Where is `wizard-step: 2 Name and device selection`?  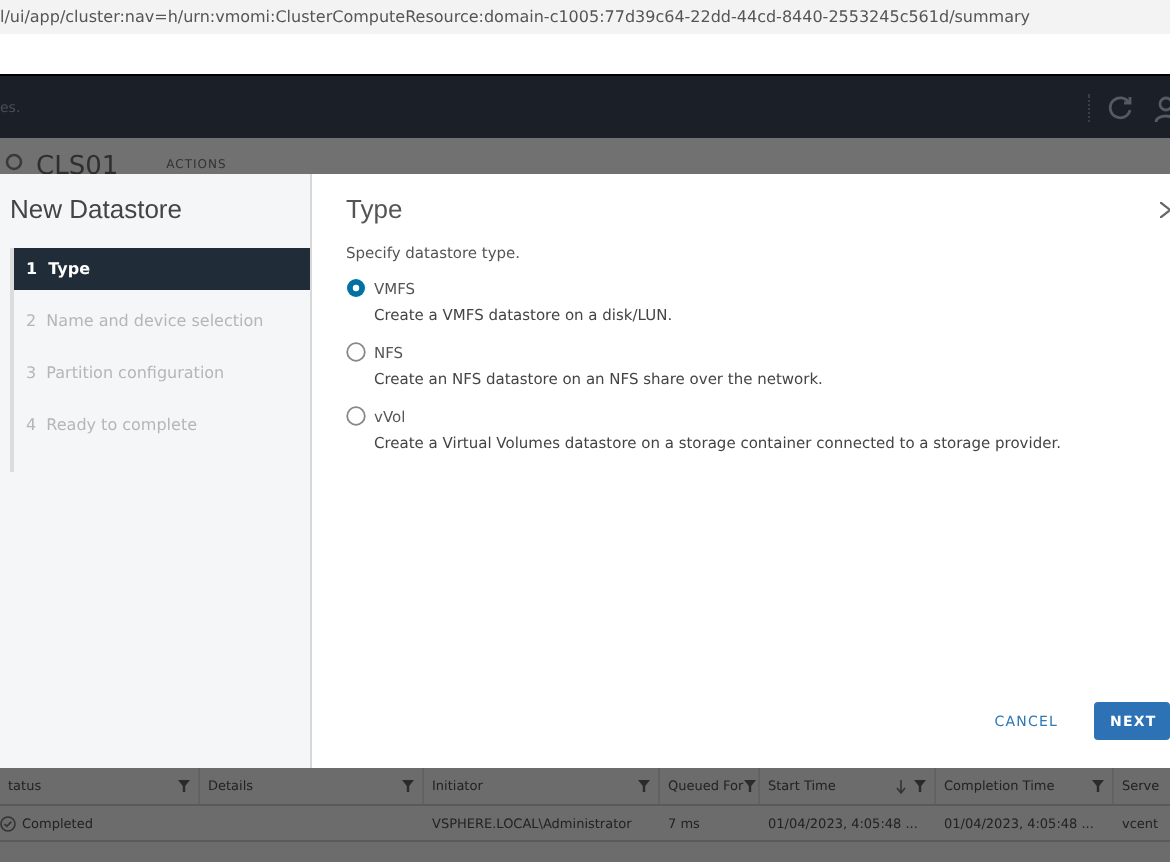
wizard-step: 2 Name and device selection is located at coordinates (162, 321).